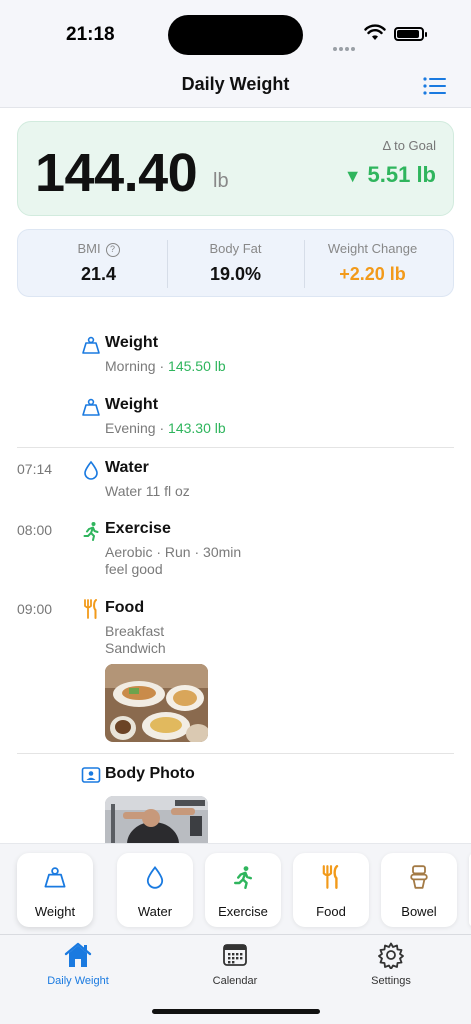 Image resolution: width=471 pixels, height=1024 pixels. I want to click on down-triangle-icon: ▼, so click(352, 176).